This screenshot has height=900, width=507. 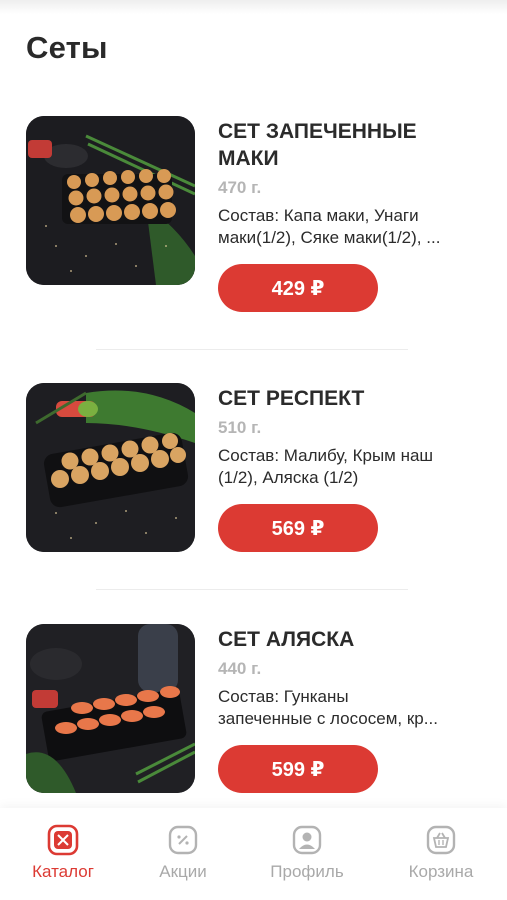 I want to click on tab-profile: Профиль, so click(x=307, y=854).